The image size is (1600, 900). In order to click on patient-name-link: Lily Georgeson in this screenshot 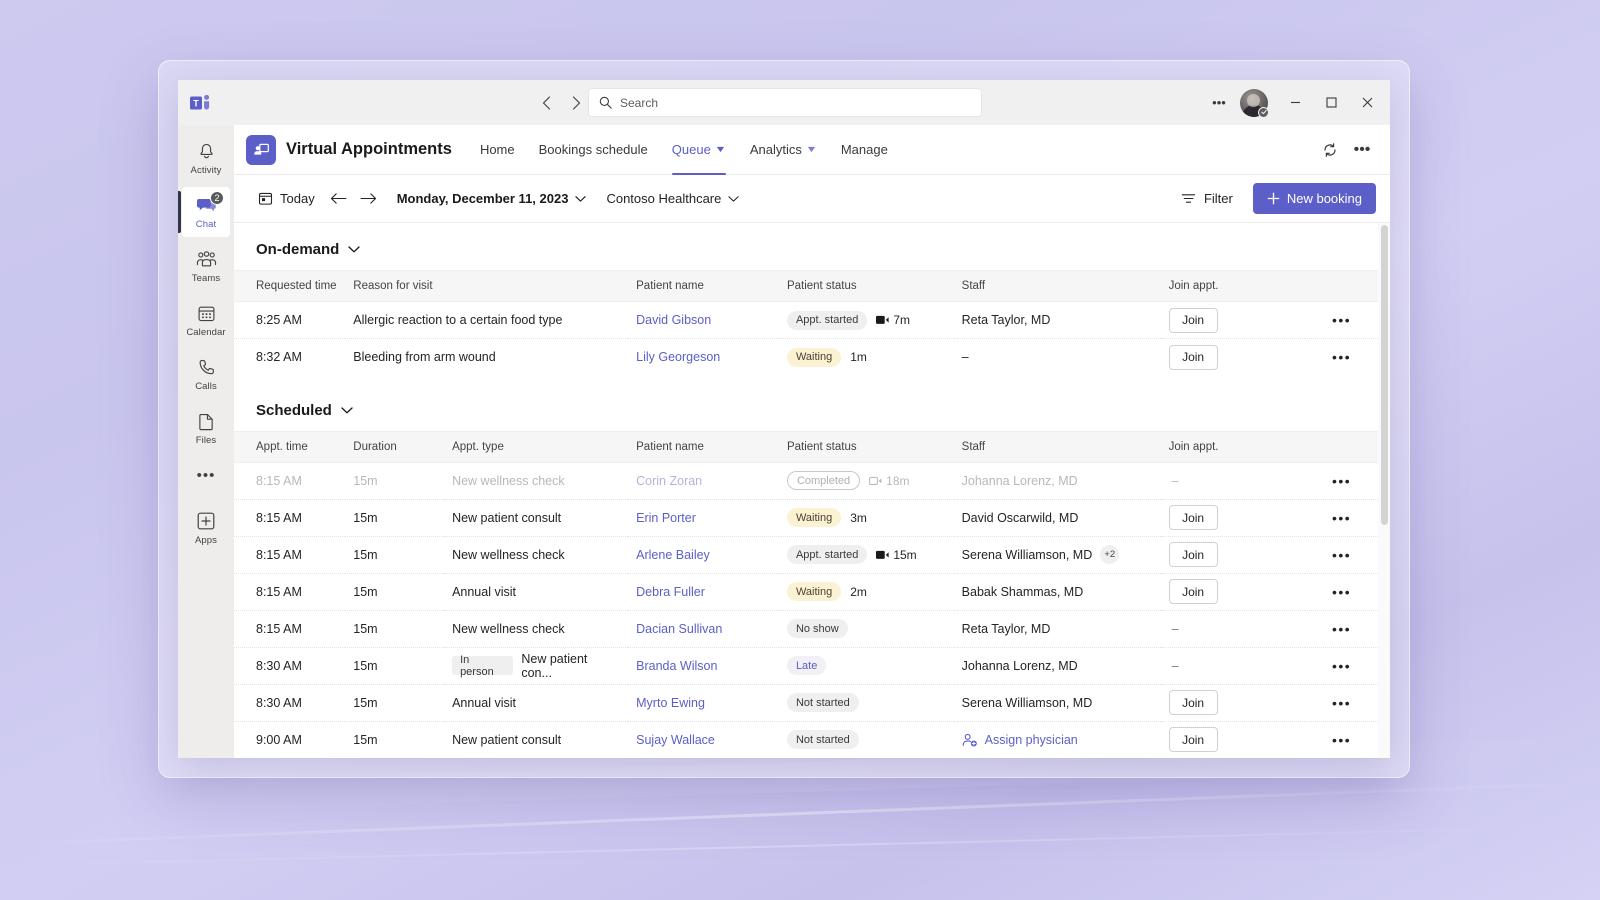, I will do `click(703, 357)`.